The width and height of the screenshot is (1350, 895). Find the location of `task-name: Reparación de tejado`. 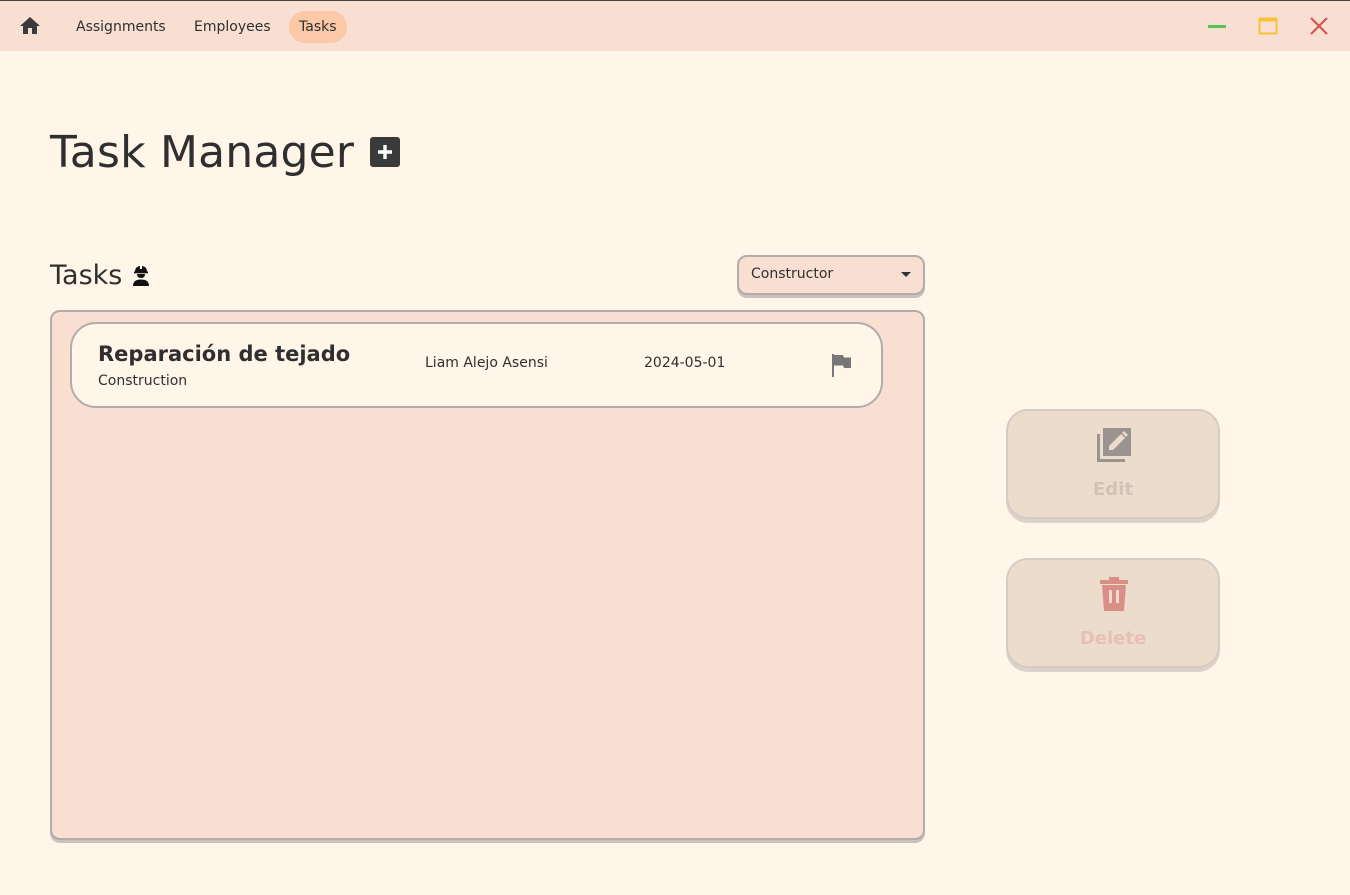

task-name: Reparación de tejado is located at coordinates (224, 354).